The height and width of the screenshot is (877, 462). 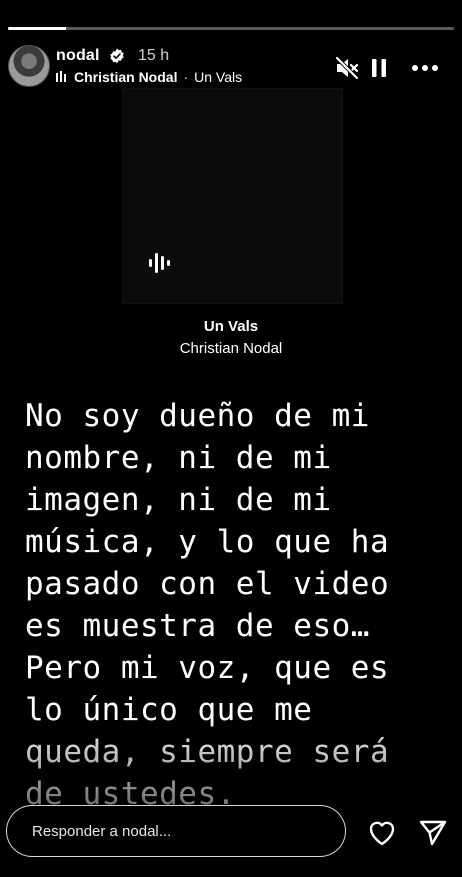 What do you see at coordinates (231, 67) in the screenshot?
I see `story-header: nodal 15 h Christian Nodal · Un Vals` at bounding box center [231, 67].